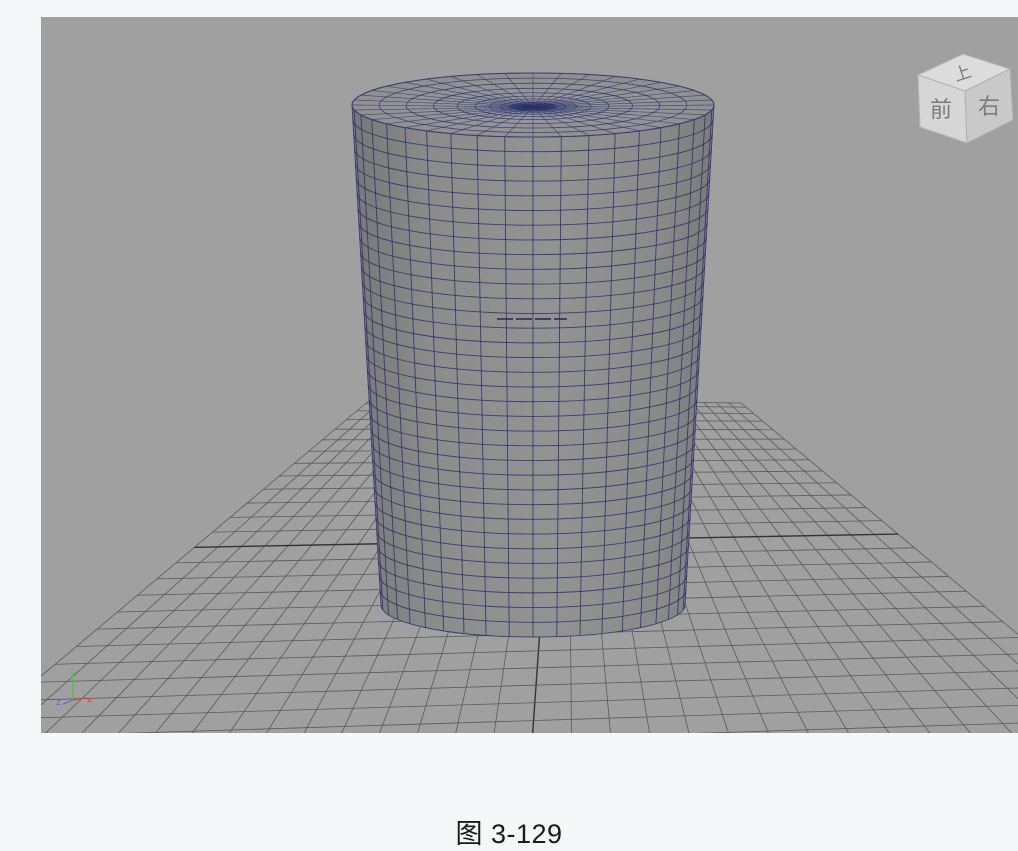 The width and height of the screenshot is (1018, 851). What do you see at coordinates (89, 700) in the screenshot?
I see `x-axis-label: x` at bounding box center [89, 700].